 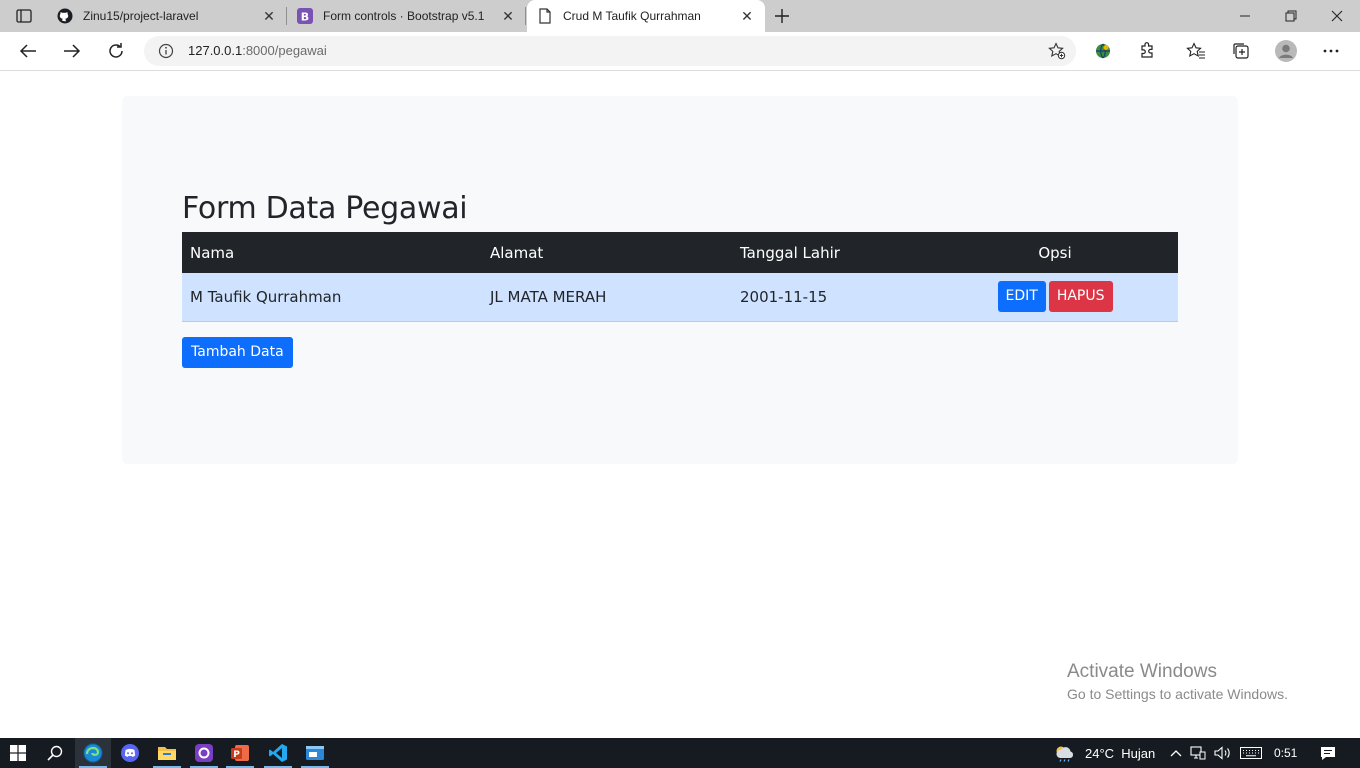 I want to click on back-icon, so click(x=28, y=51).